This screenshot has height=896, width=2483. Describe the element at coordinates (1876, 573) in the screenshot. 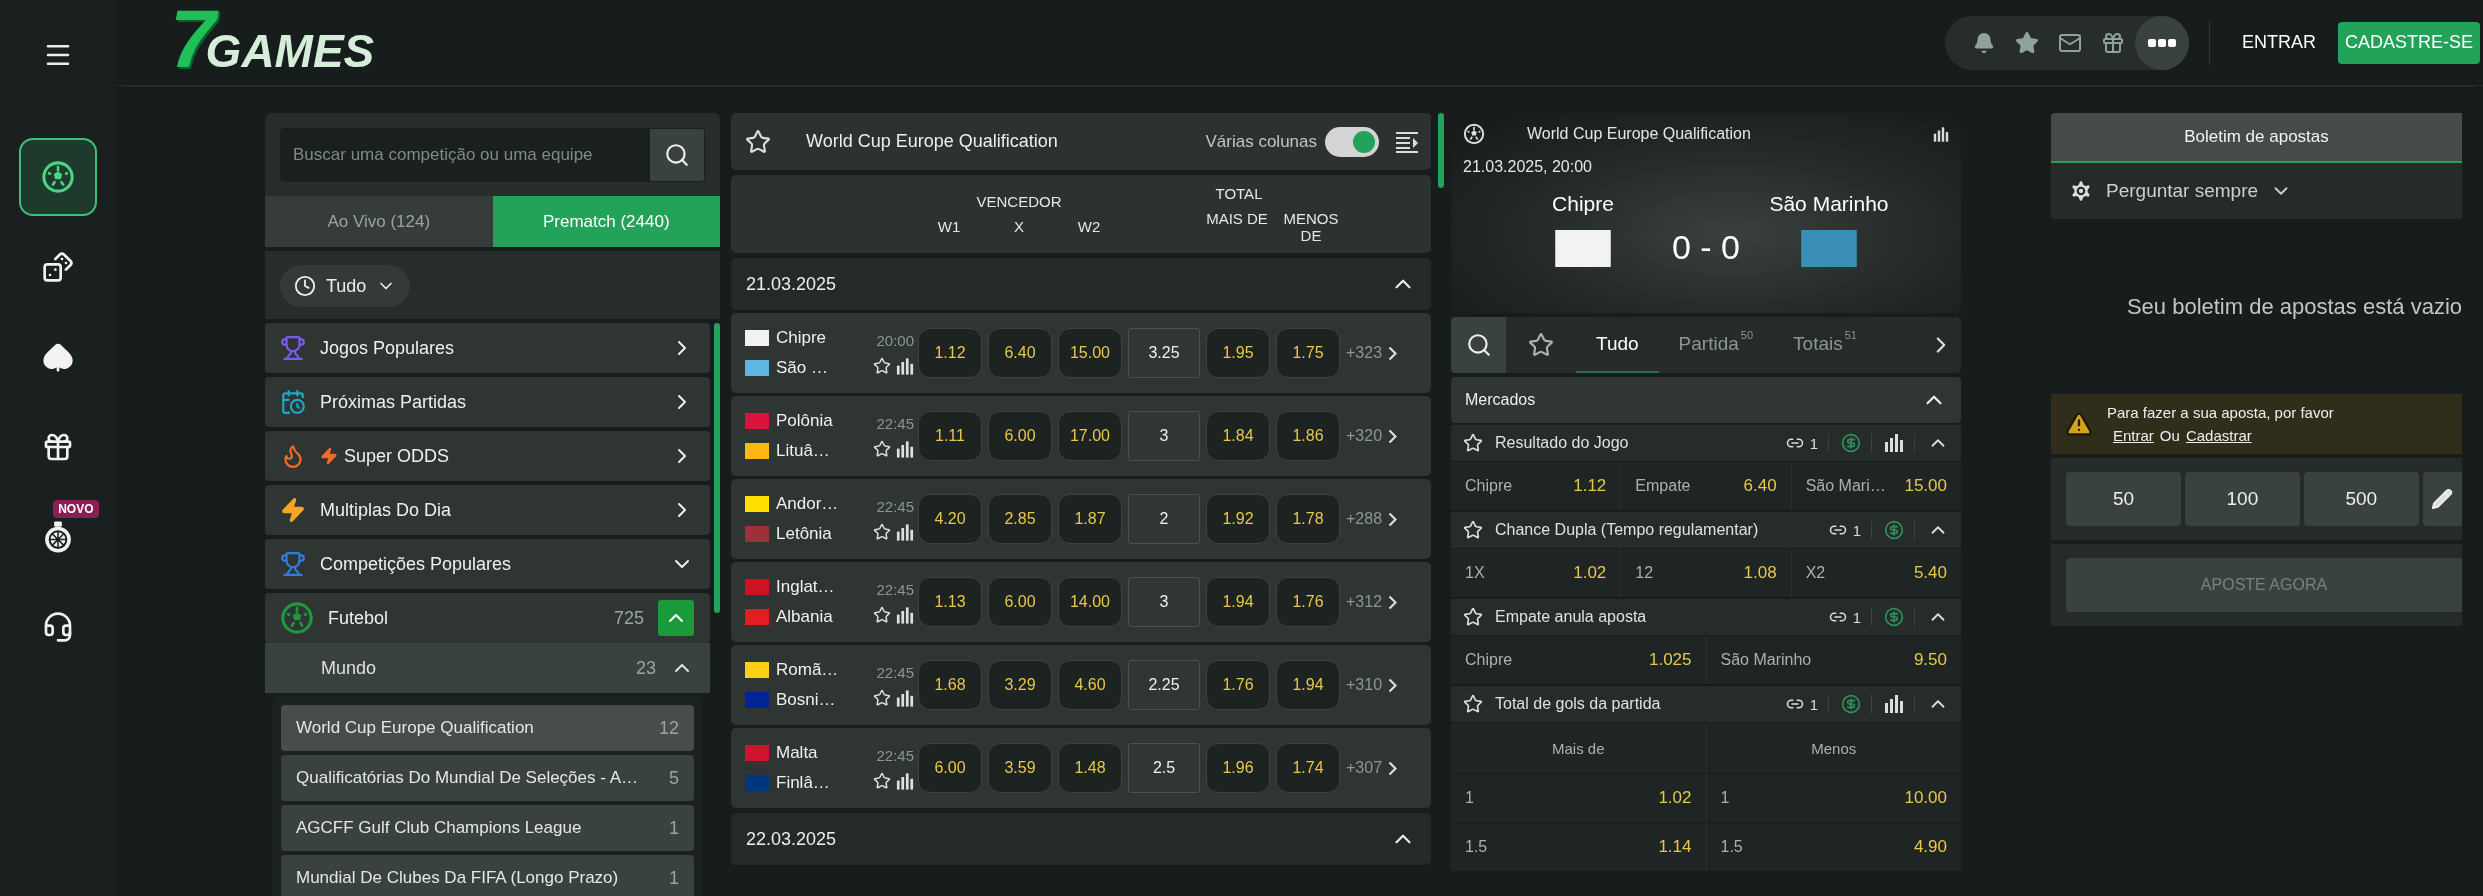

I see `outcome-button: X2 5.40` at that location.